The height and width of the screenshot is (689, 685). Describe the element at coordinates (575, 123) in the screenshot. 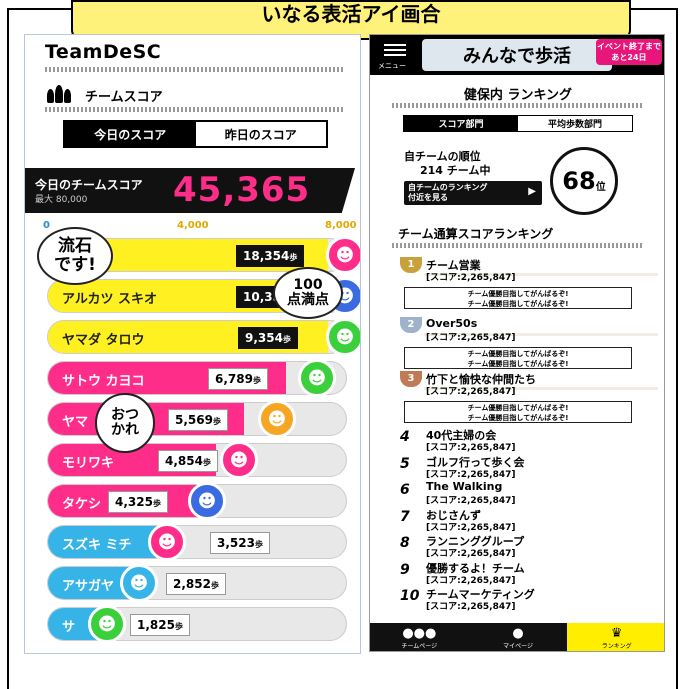

I see `tab-average-steps: 平均歩数部門` at that location.